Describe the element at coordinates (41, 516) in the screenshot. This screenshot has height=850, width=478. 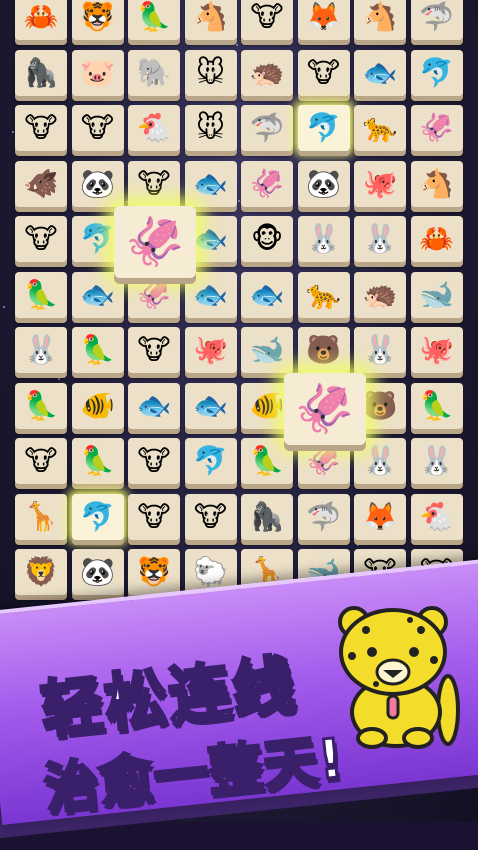
I see `tile-giraffe: 🦒` at that location.